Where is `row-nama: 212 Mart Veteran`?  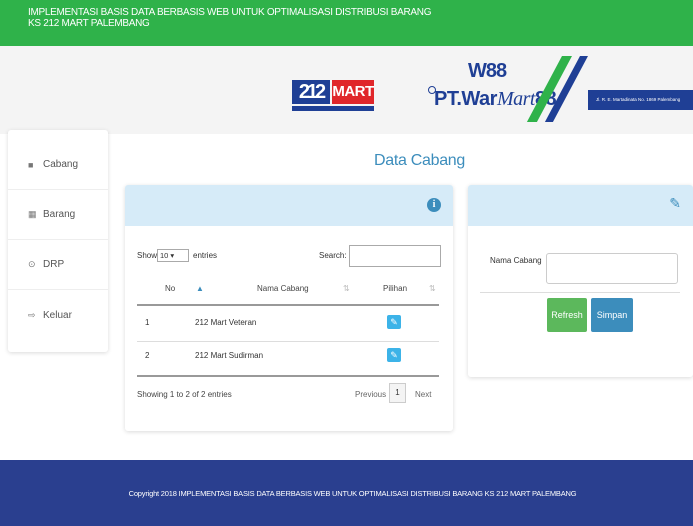 row-nama: 212 Mart Veteran is located at coordinates (226, 322).